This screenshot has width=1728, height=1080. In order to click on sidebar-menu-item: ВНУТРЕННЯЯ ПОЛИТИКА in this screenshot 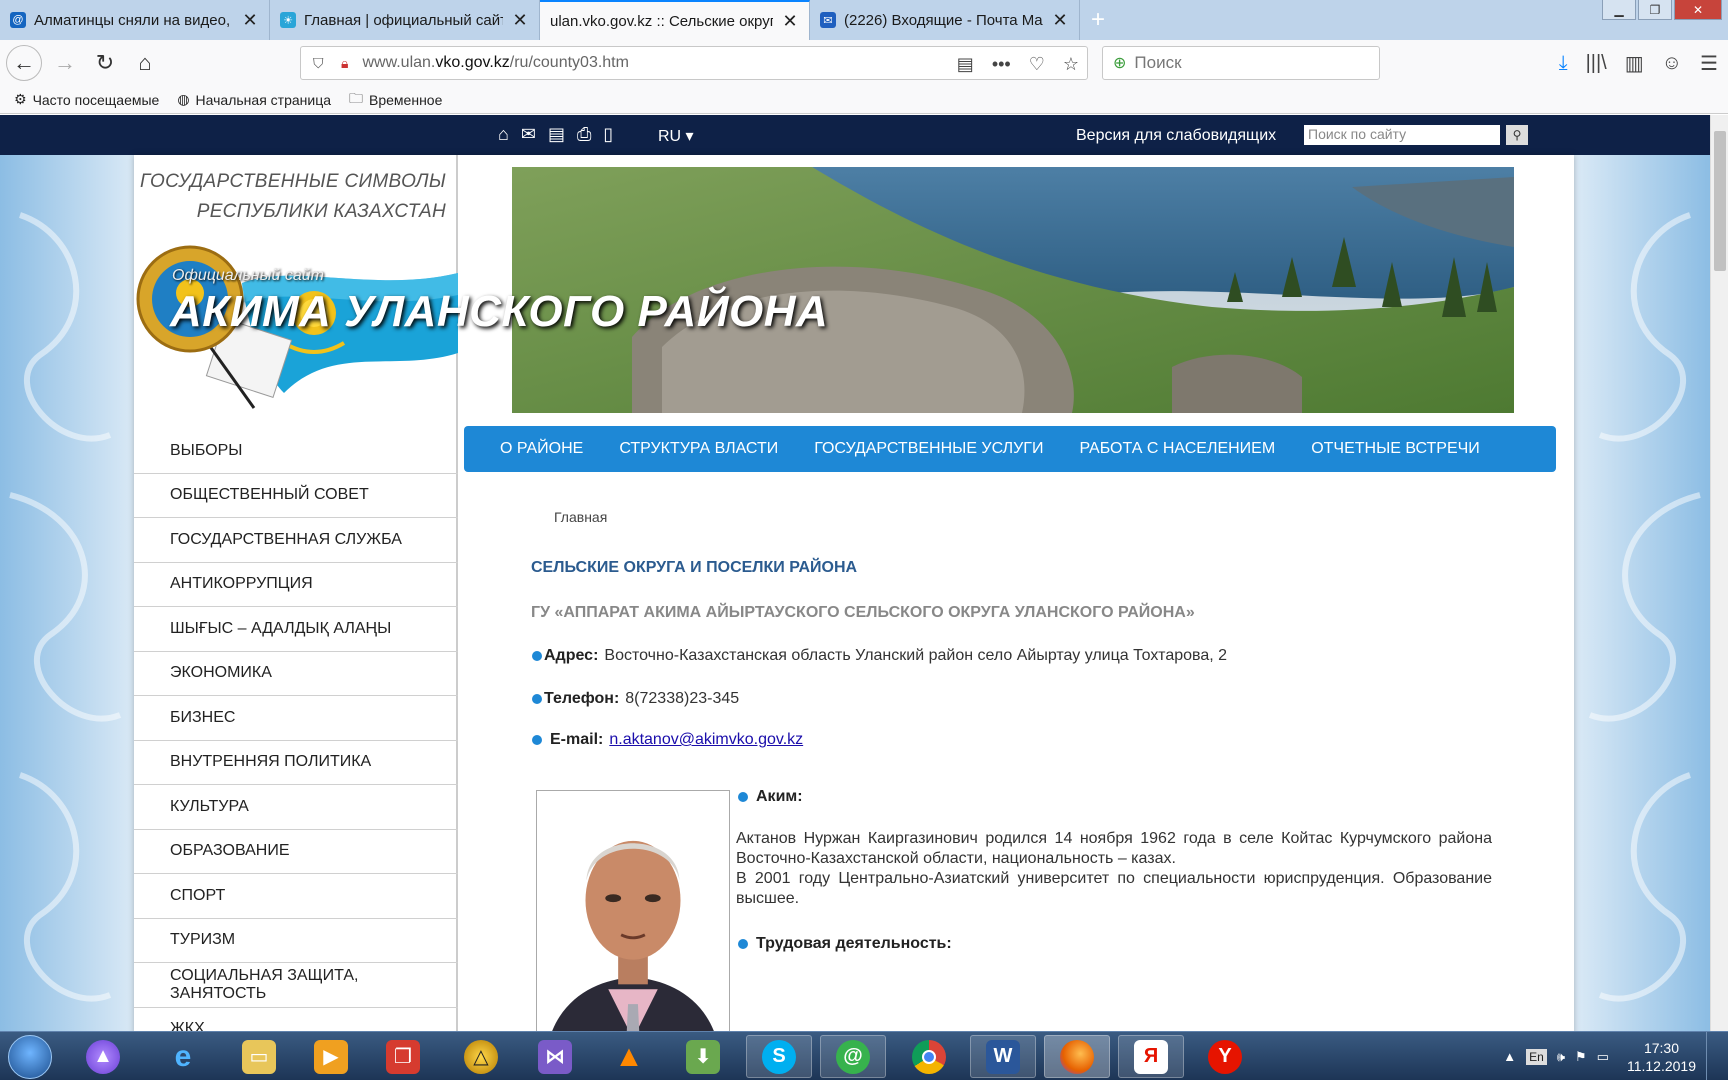, I will do `click(296, 763)`.